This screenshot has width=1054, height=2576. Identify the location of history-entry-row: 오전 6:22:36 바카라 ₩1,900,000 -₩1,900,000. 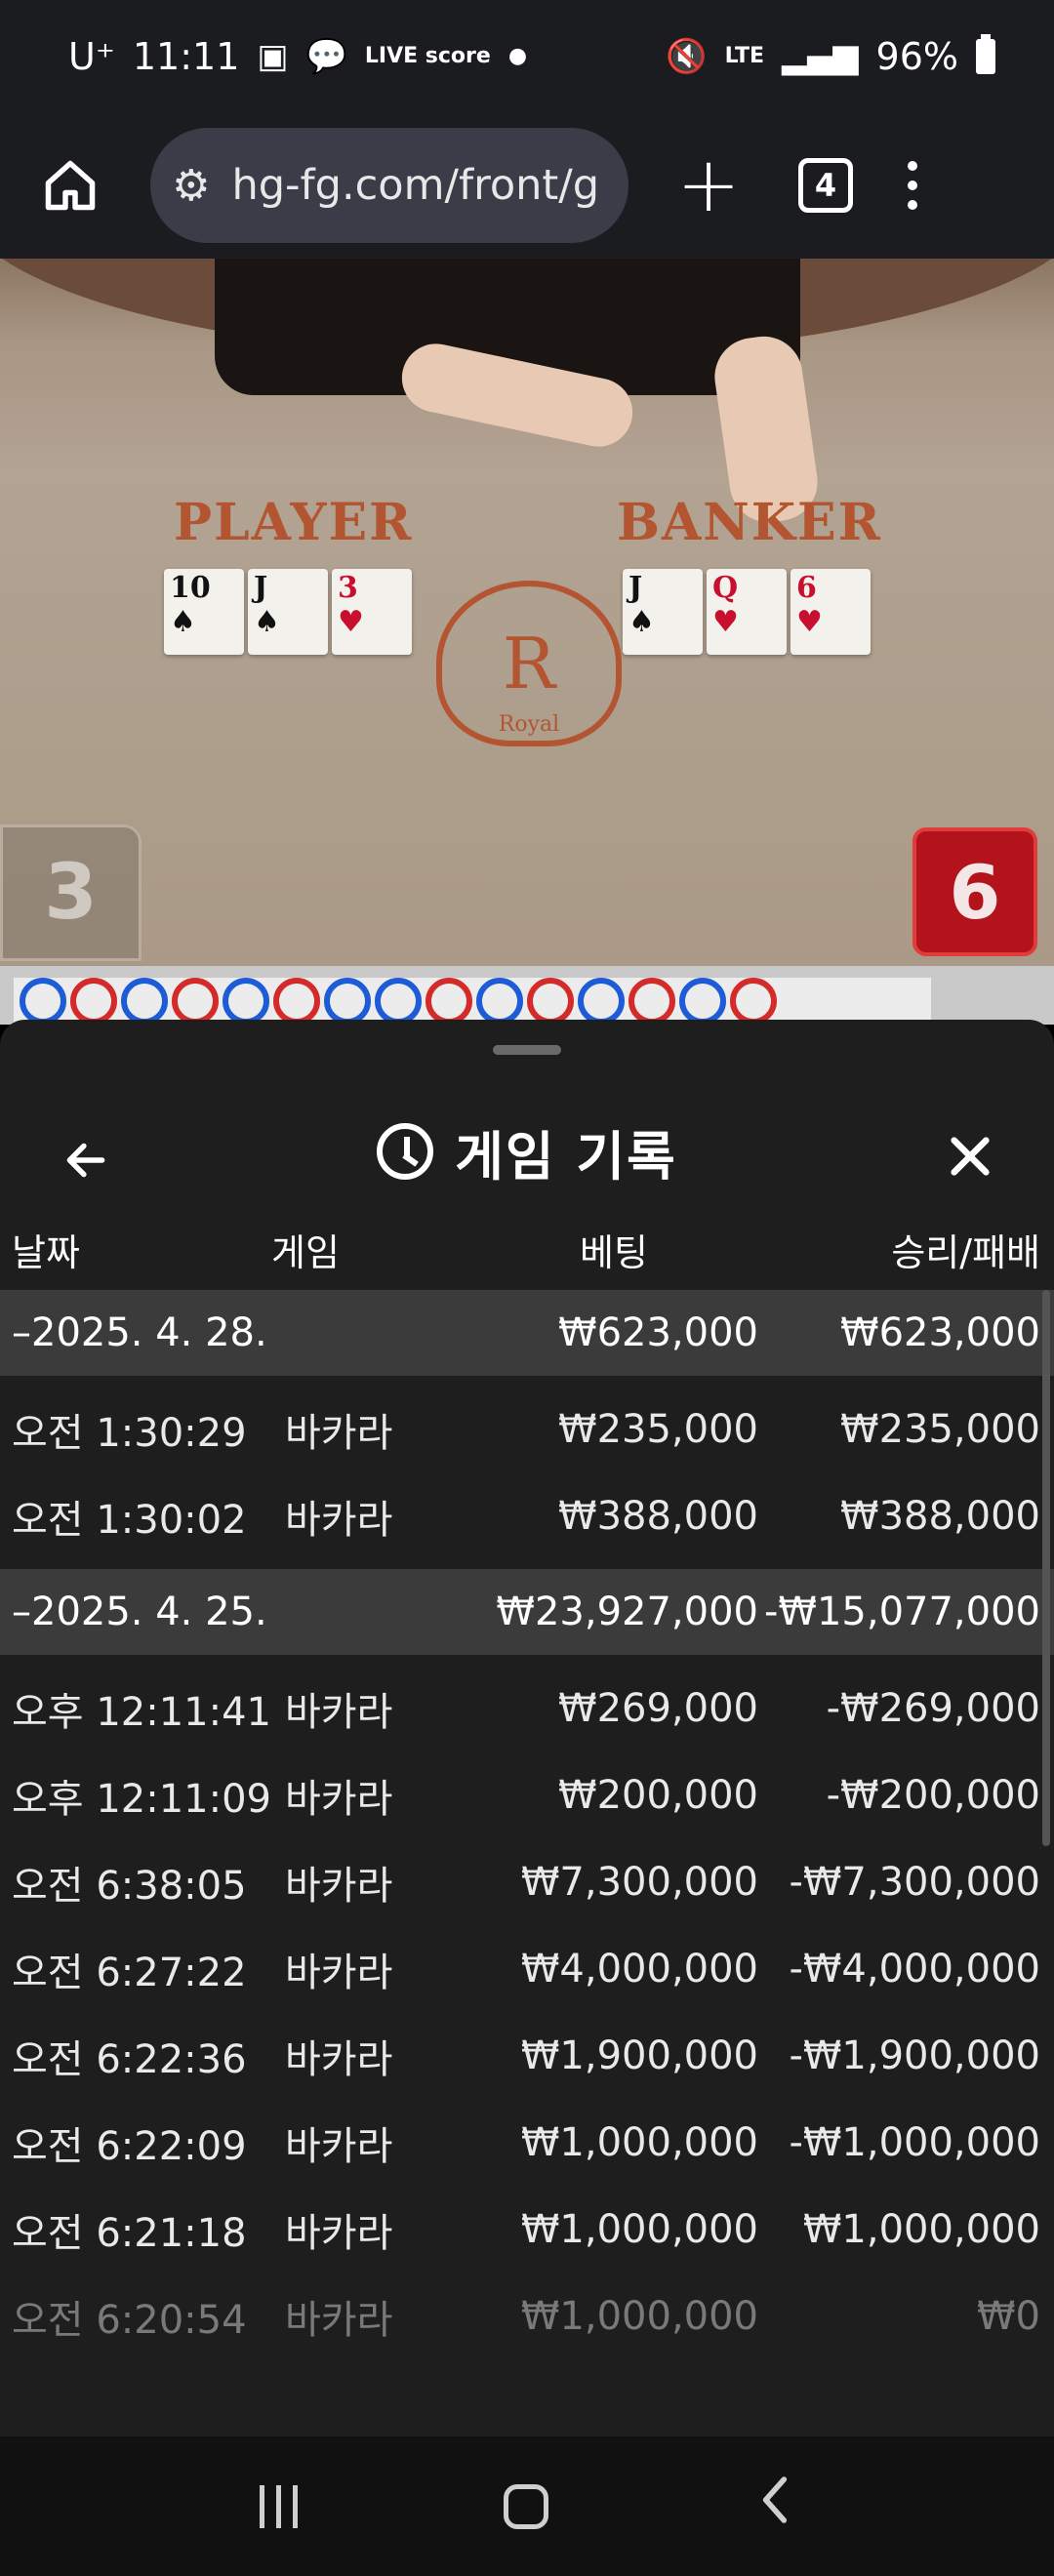
(527, 2055).